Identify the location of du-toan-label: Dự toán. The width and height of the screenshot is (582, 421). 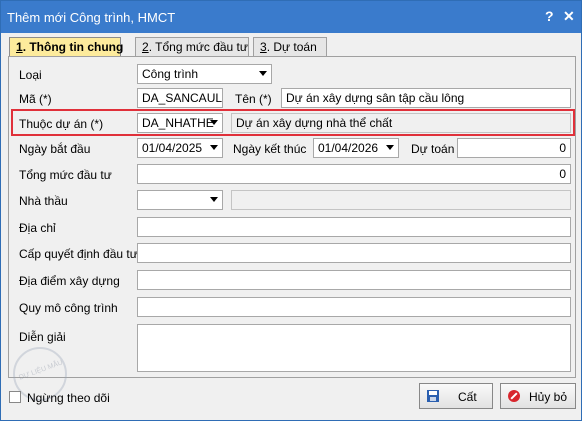
(433, 149).